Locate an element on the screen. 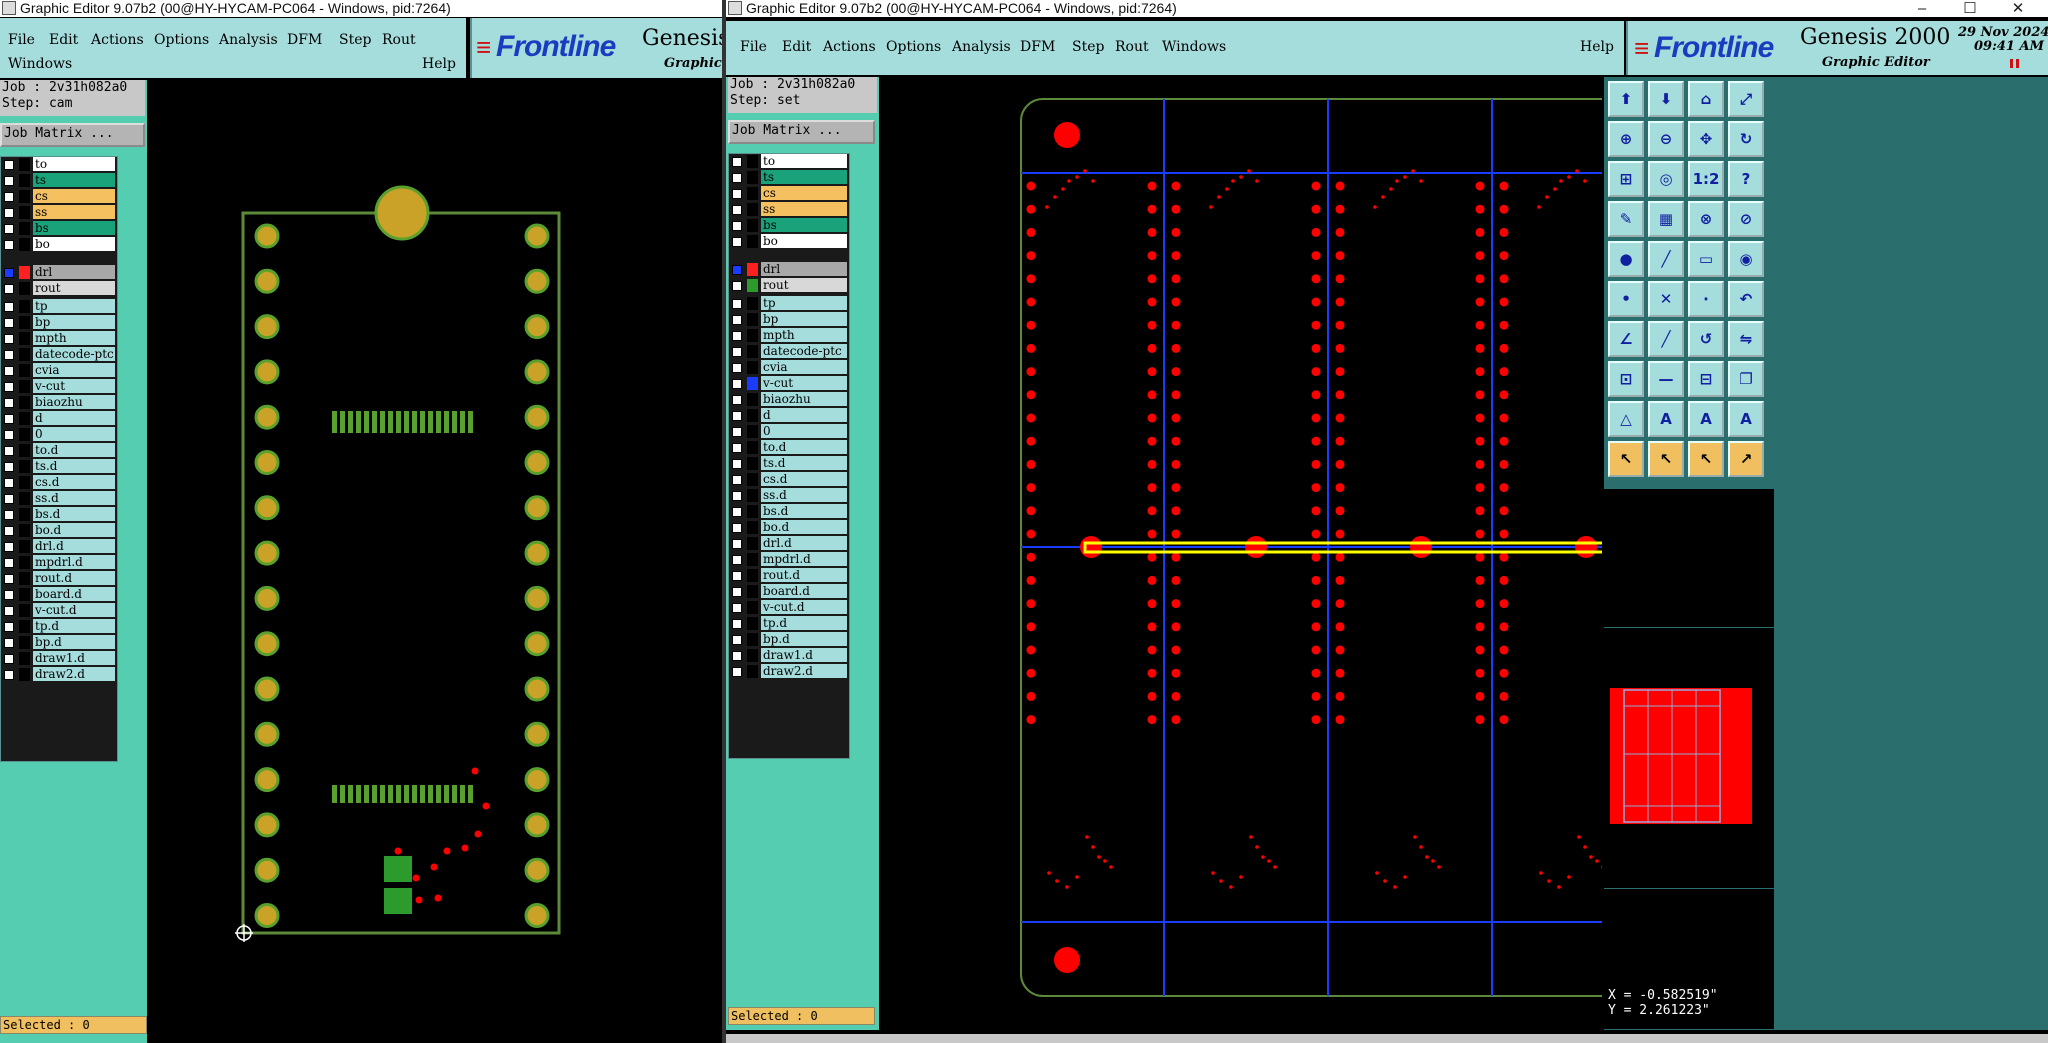  grid-icon: ▦ is located at coordinates (1666, 219).